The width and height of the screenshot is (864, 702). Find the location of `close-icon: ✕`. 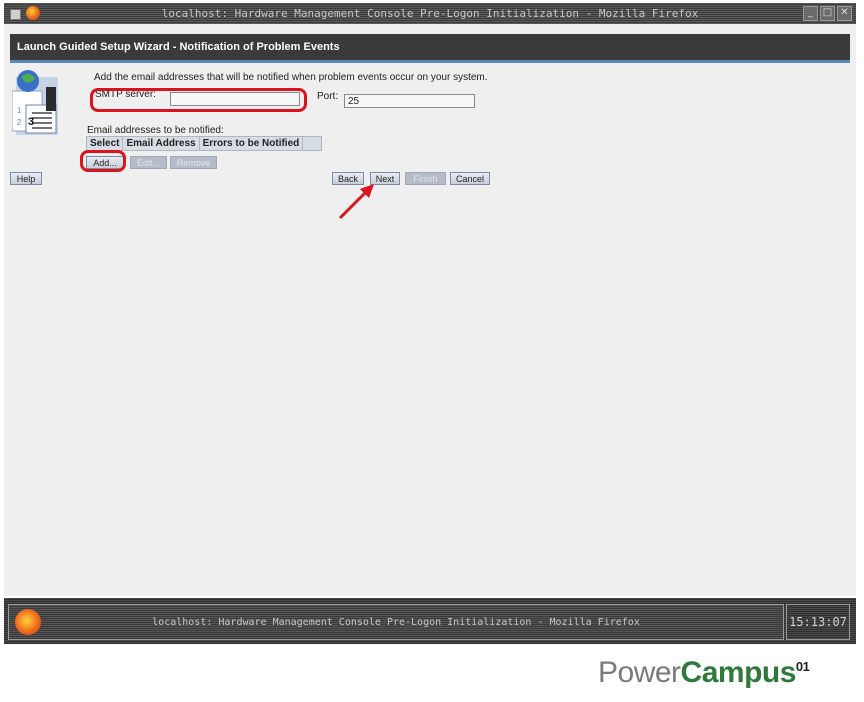

close-icon: ✕ is located at coordinates (844, 13).